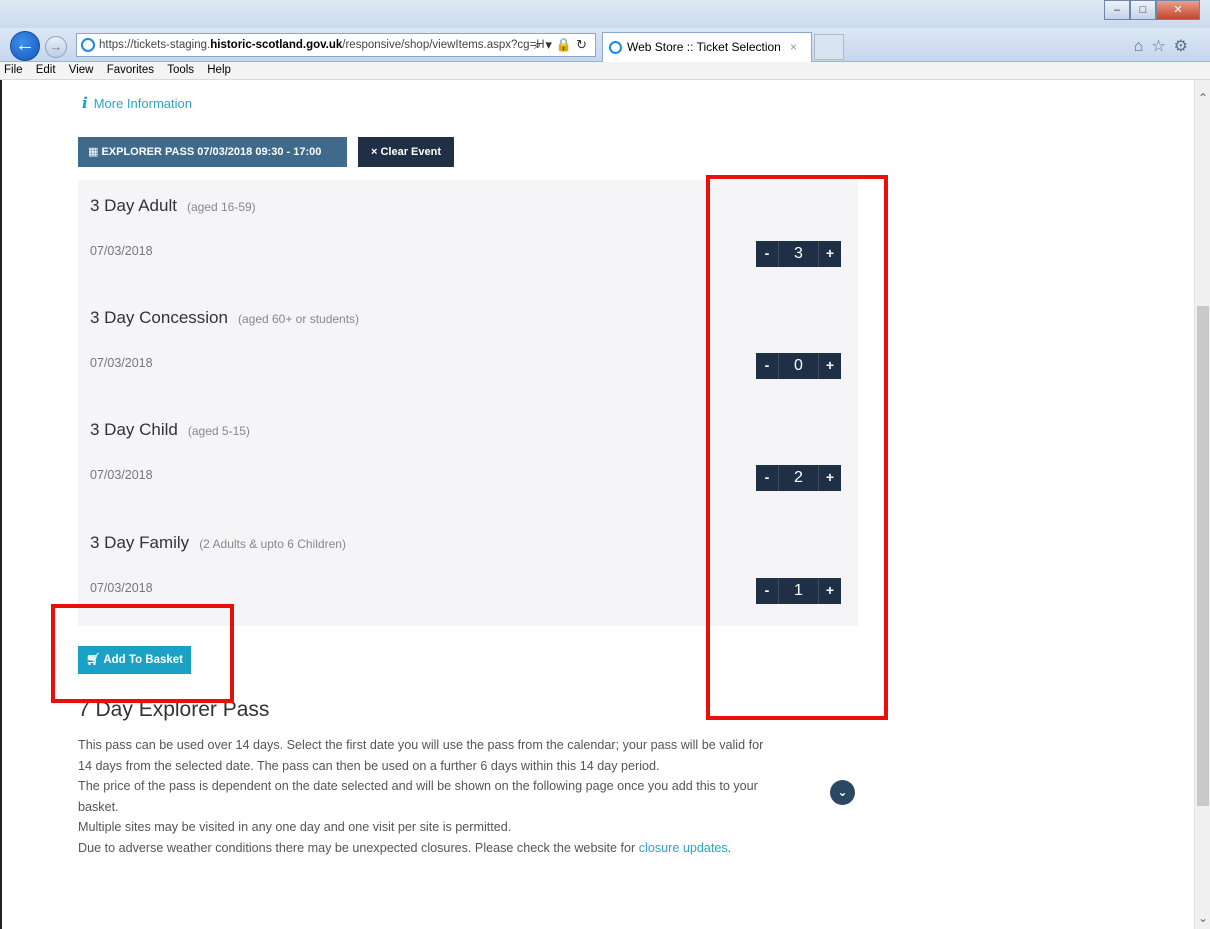  I want to click on scroll-thumb, so click(1203, 556).